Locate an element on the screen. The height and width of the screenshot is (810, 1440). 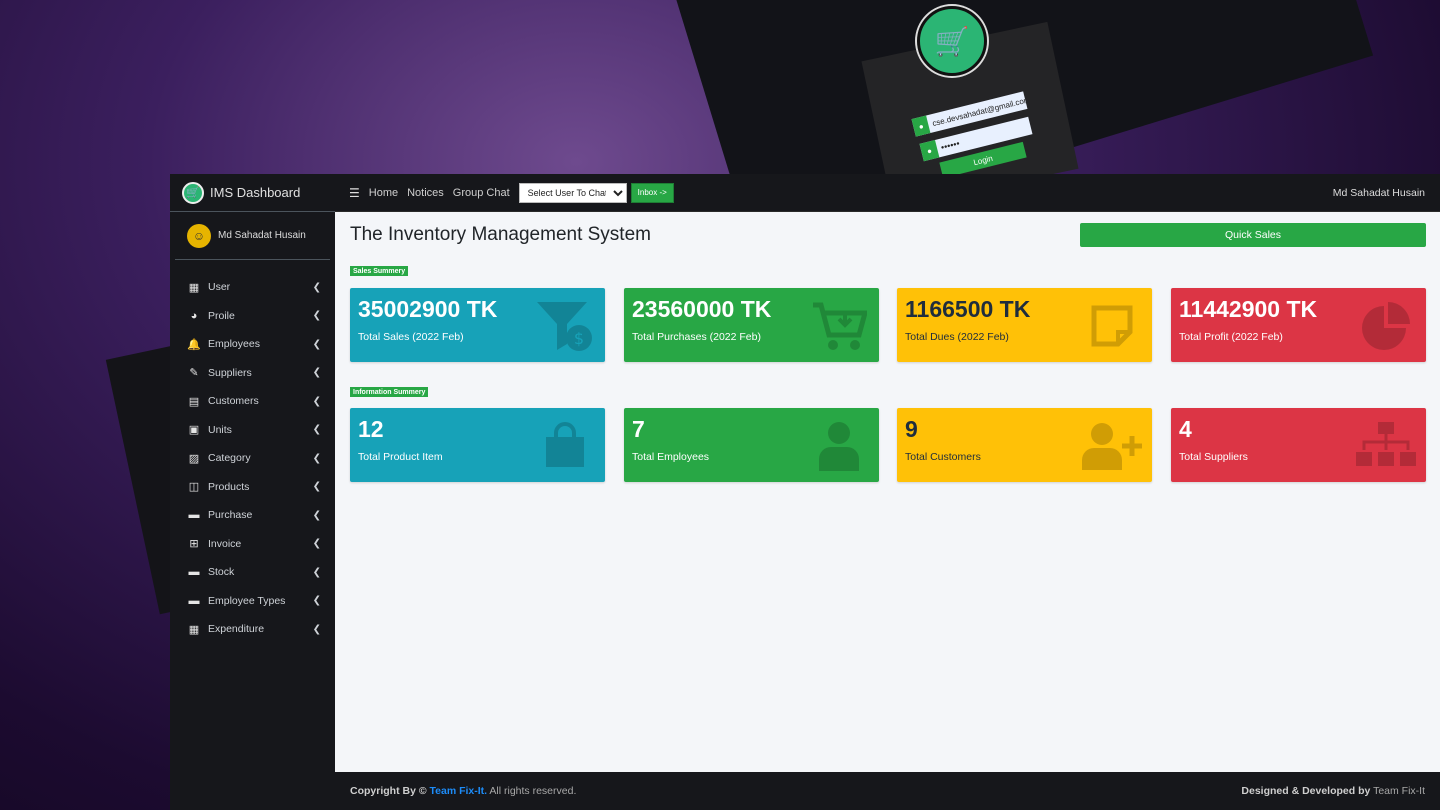
sidebar-item-invoice: ⊞ Invoice ❮ is located at coordinates (252, 544).